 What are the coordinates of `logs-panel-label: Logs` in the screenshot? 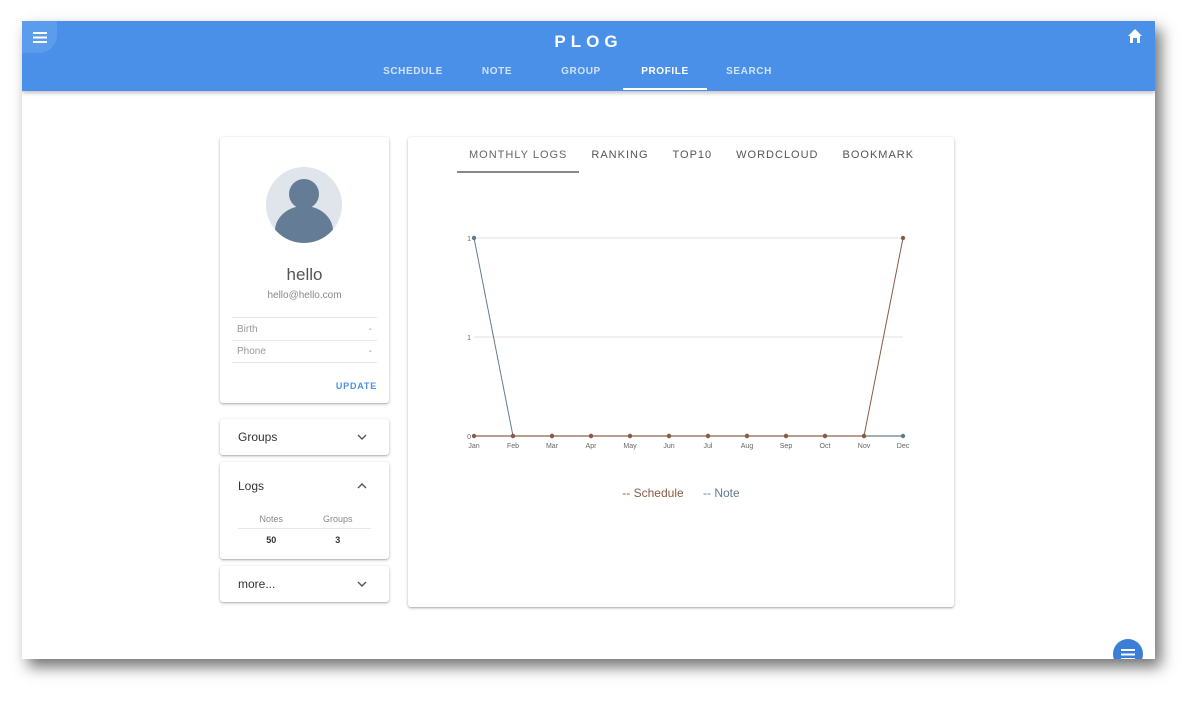 It's located at (251, 486).